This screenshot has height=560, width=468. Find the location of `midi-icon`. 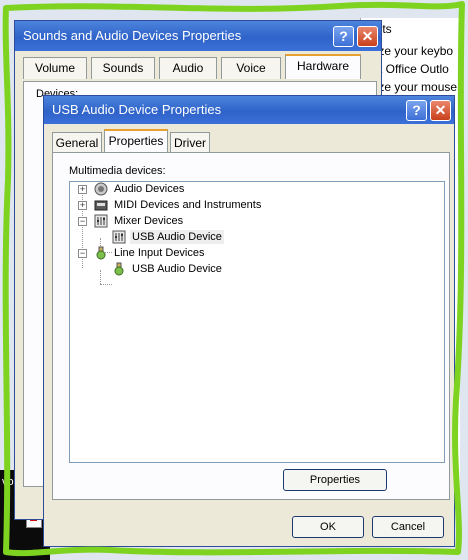

midi-icon is located at coordinates (101, 205).